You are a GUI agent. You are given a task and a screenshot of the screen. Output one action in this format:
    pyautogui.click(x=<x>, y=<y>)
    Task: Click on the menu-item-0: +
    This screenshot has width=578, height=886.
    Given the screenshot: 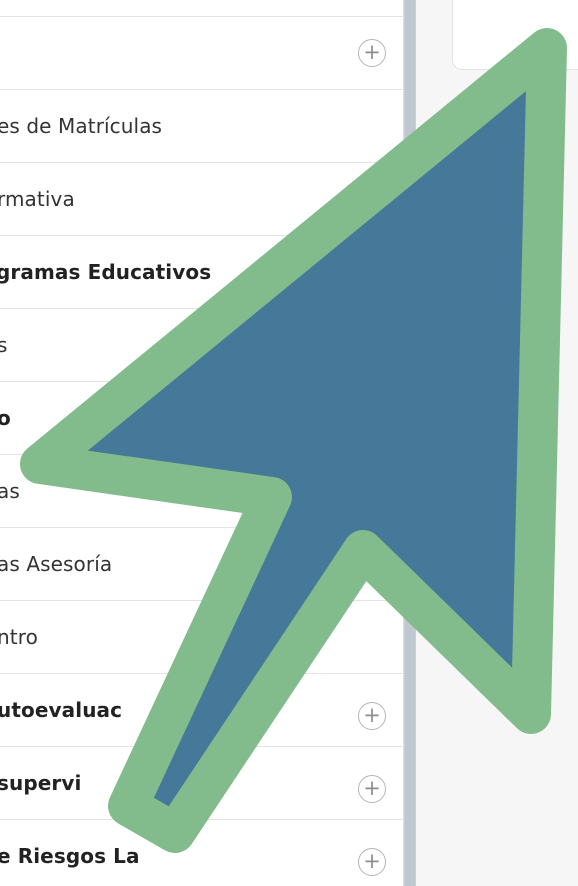 What is the action you would take?
    pyautogui.click(x=202, y=53)
    